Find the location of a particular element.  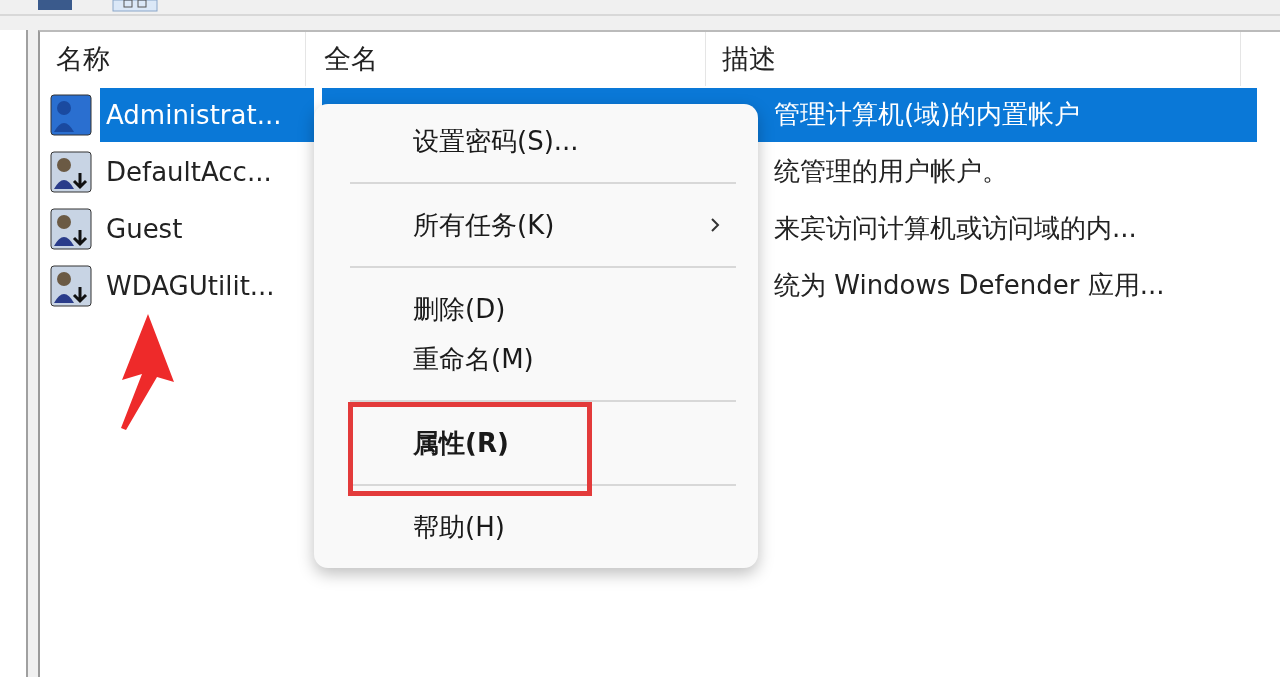

column-header: 名称 is located at coordinates (173, 59).